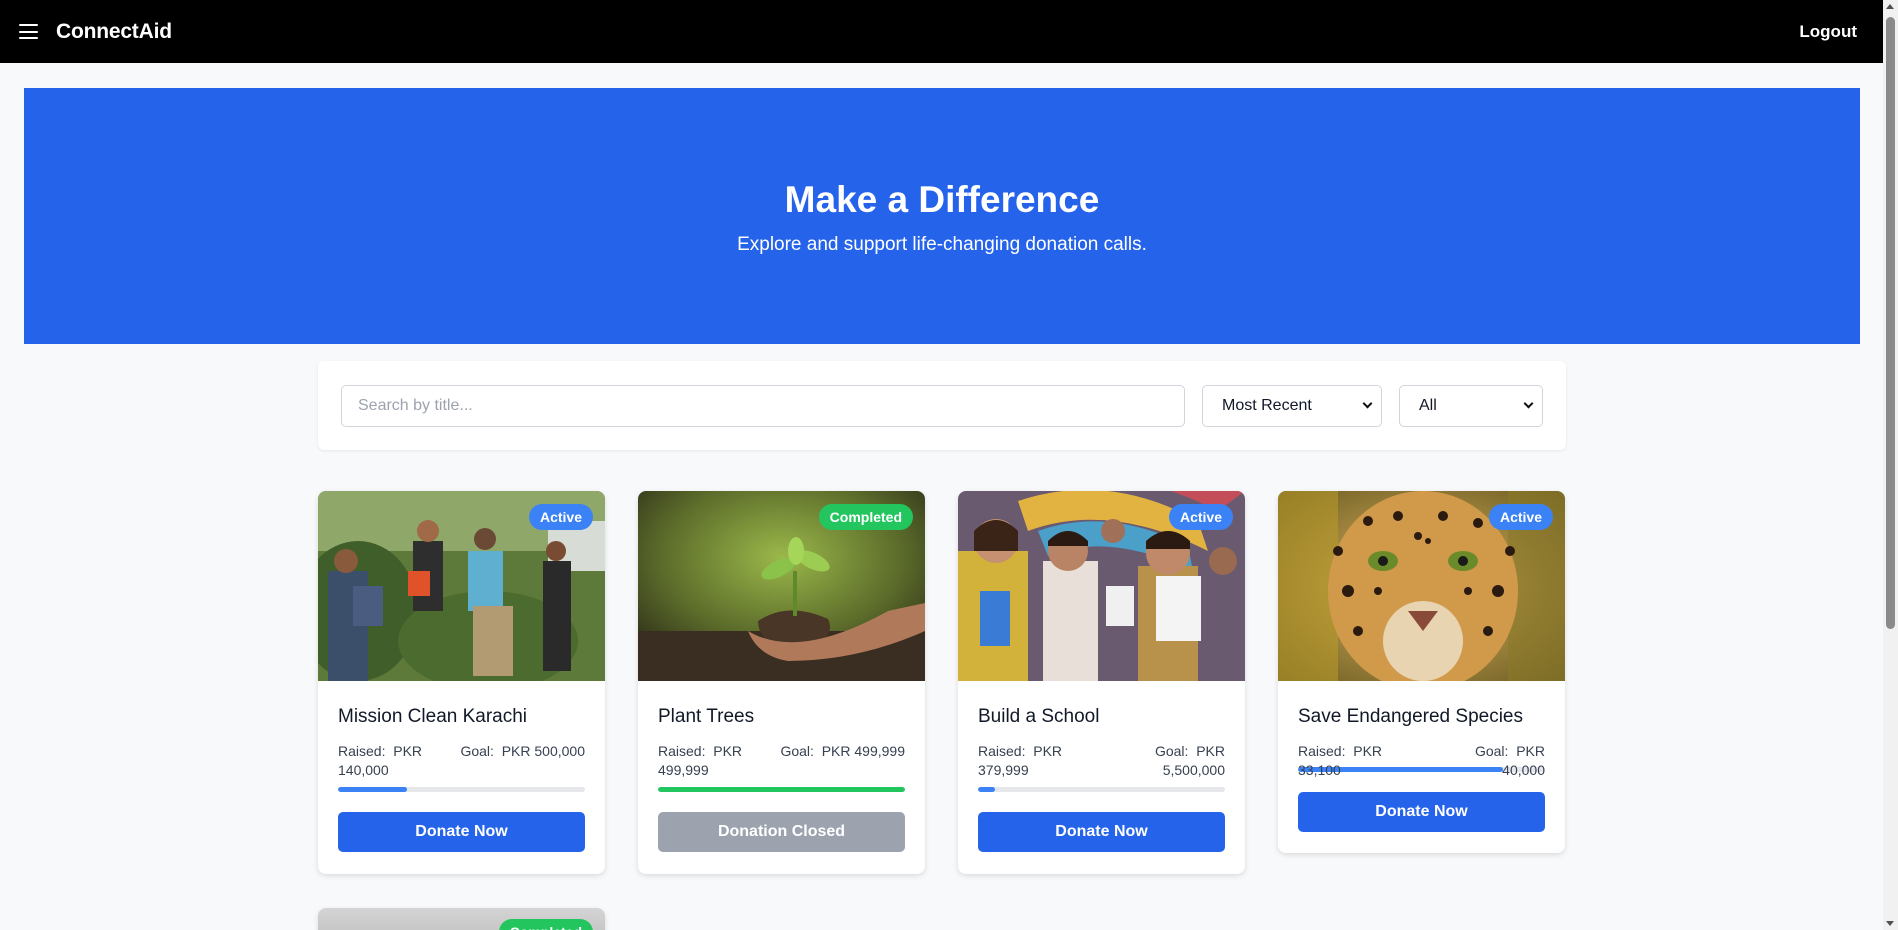 The width and height of the screenshot is (1898, 930). I want to click on logout-button: Logout, so click(1828, 32).